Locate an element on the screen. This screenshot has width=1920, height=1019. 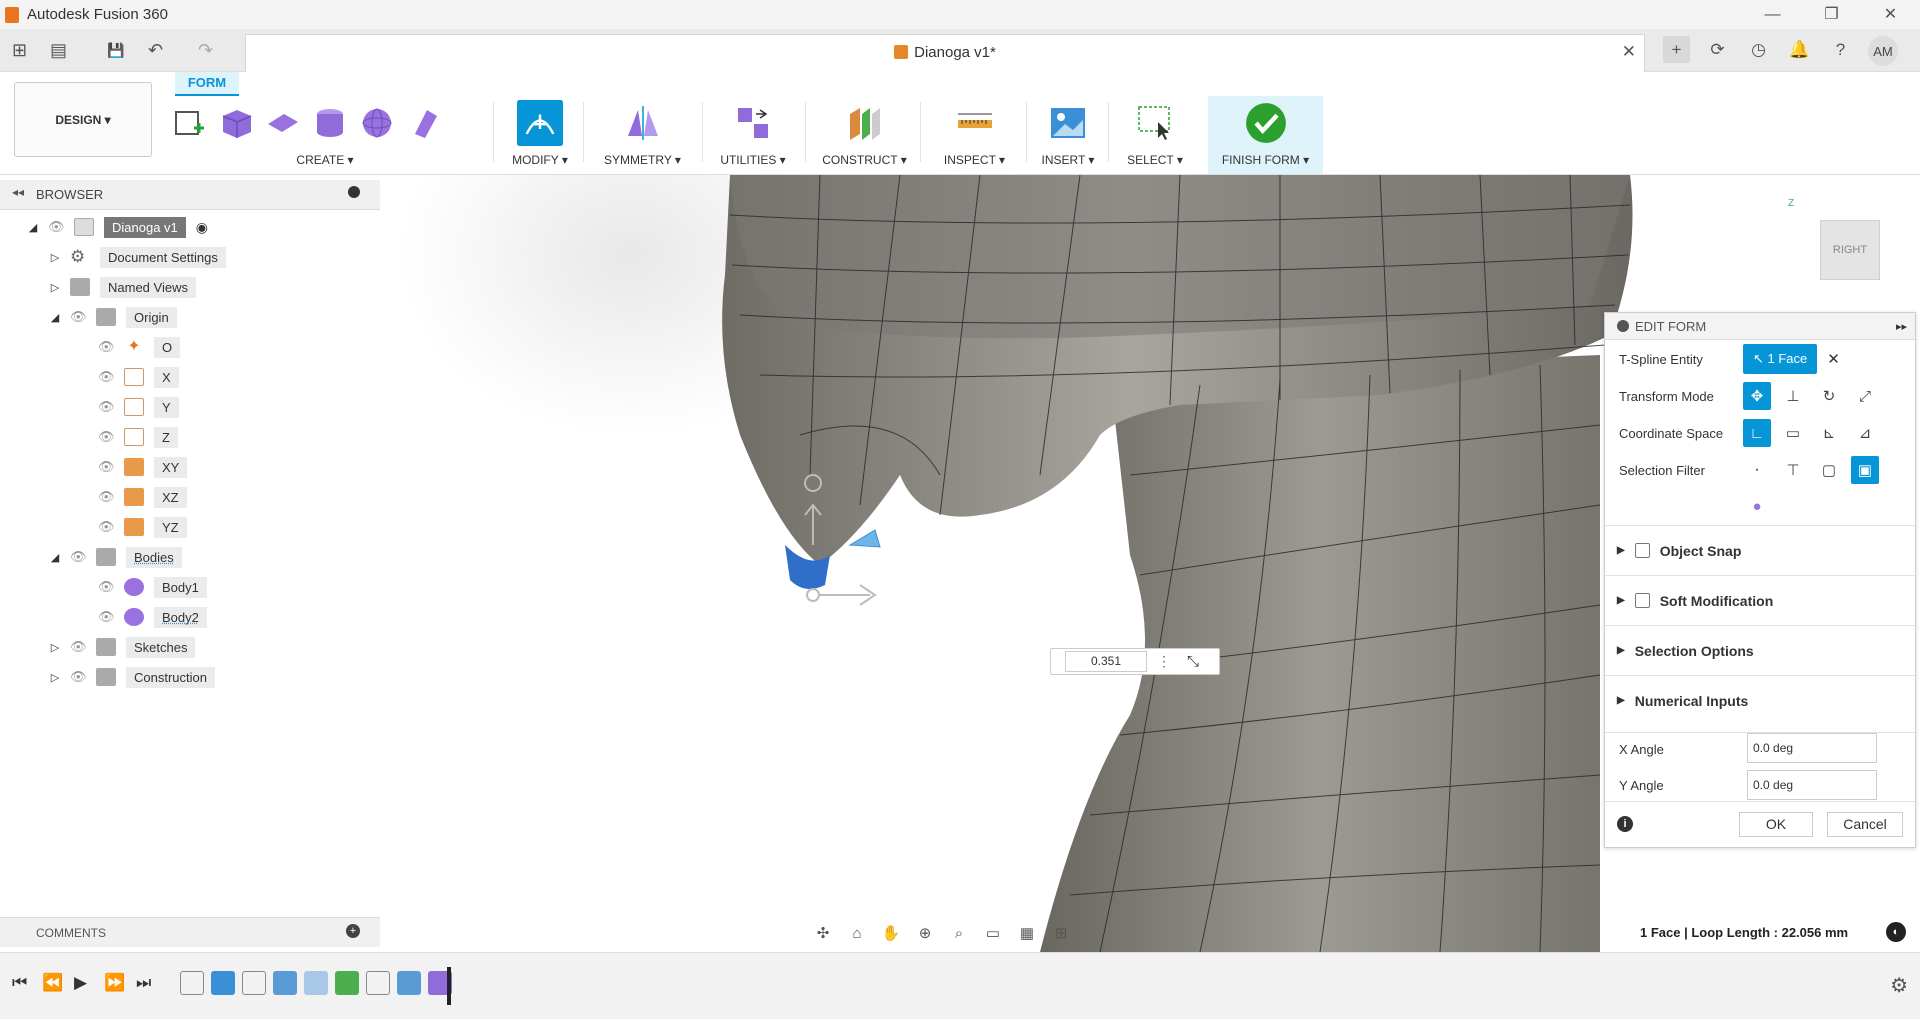
measure-icon is located at coordinates (975, 123).